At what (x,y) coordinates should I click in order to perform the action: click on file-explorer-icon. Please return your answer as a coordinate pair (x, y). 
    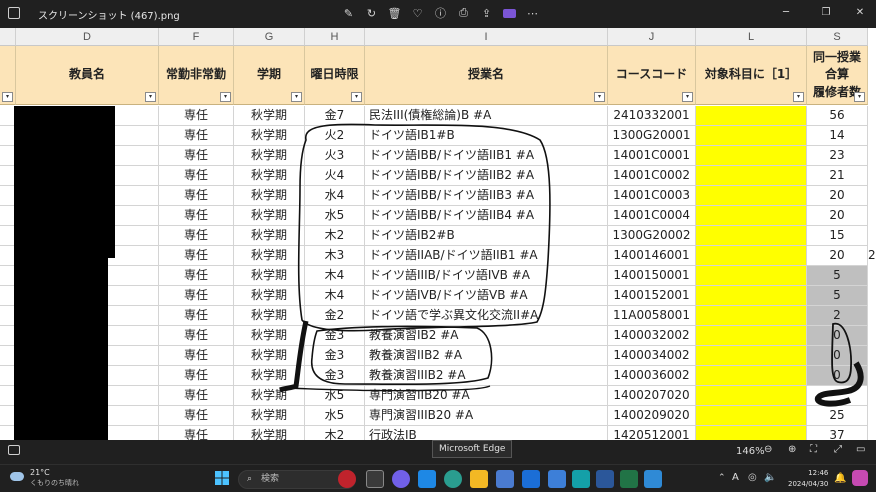
    Looking at the image, I should click on (479, 479).